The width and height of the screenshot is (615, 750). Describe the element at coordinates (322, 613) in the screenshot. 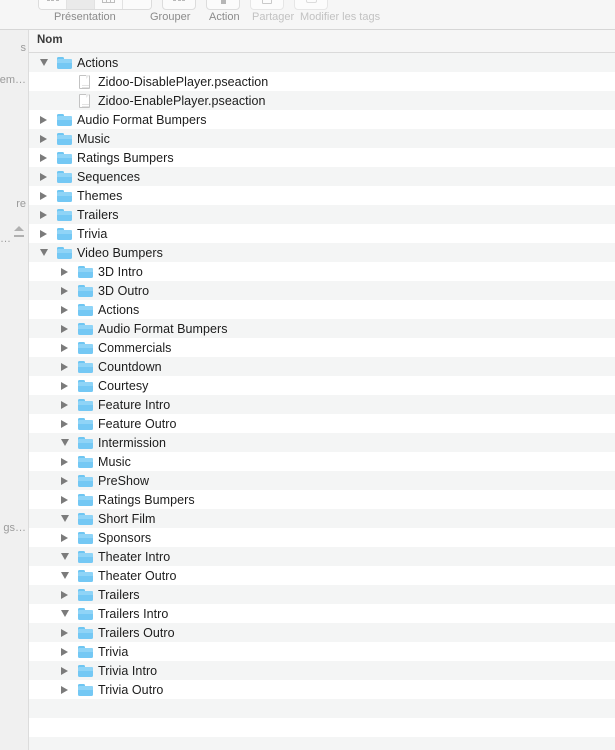

I see `table-row: Trailers Intro` at that location.